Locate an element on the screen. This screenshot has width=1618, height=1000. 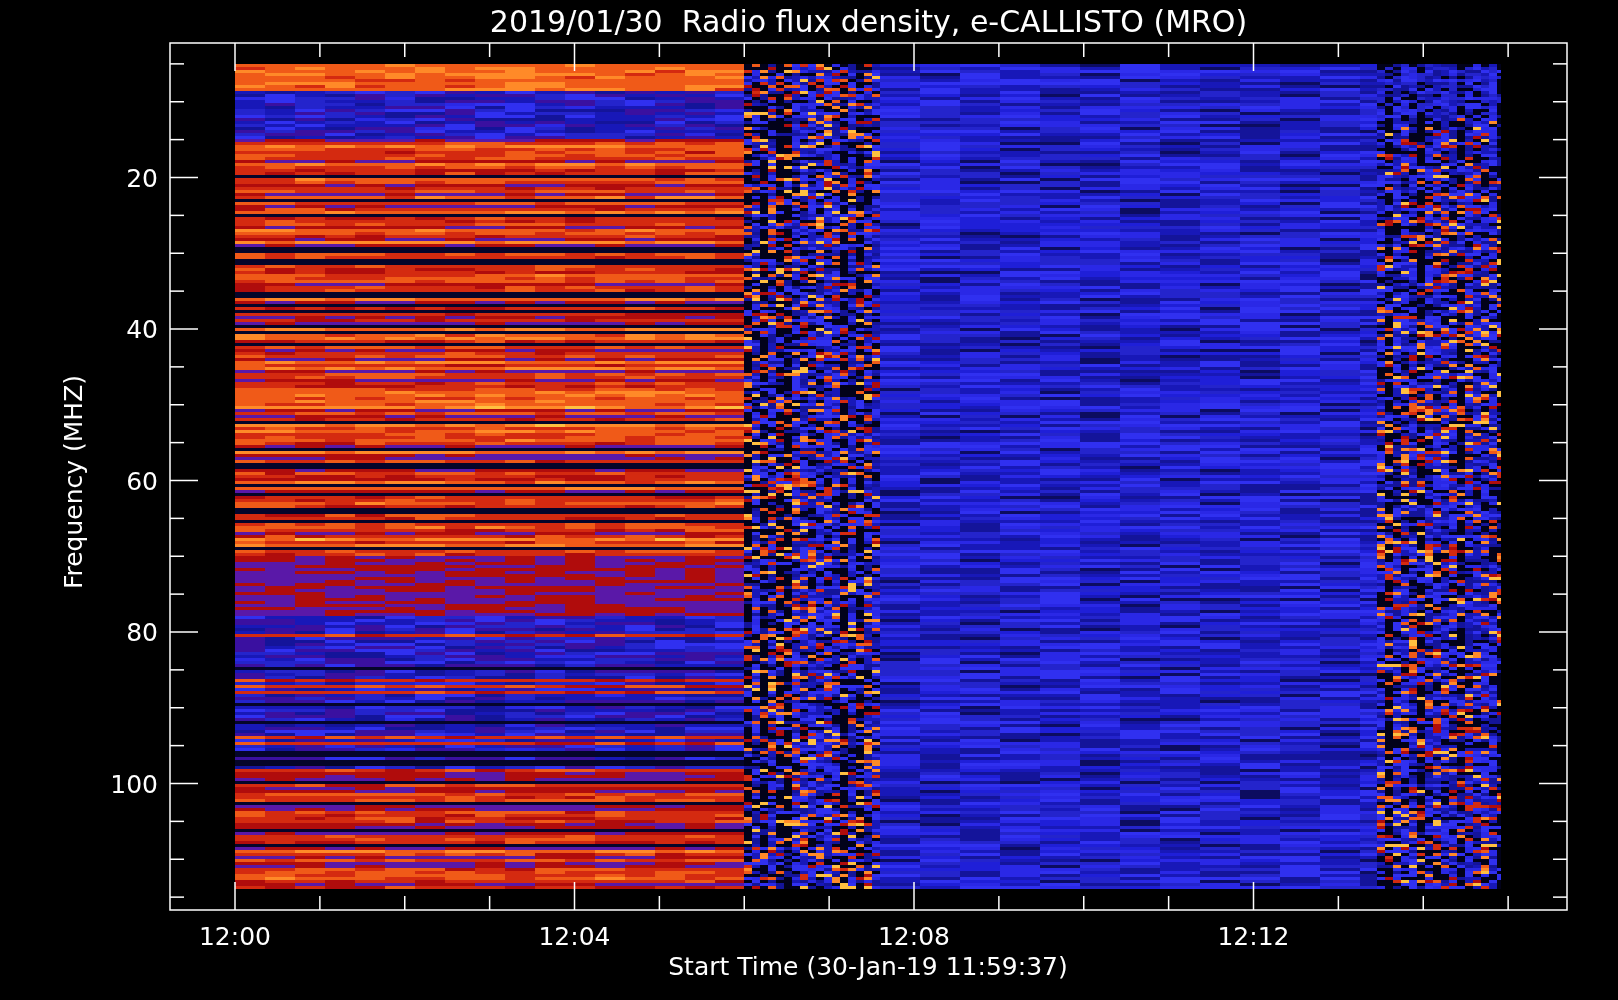
tick-label: 12:00 is located at coordinates (235, 936).